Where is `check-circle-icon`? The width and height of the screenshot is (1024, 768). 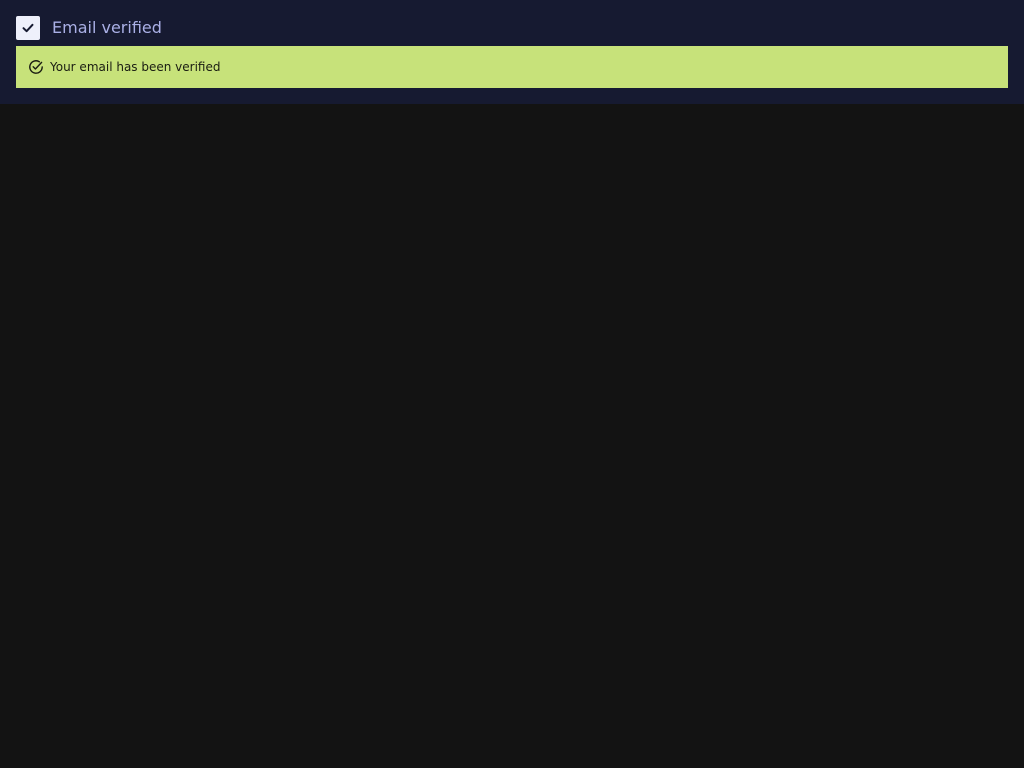
check-circle-icon is located at coordinates (36, 67).